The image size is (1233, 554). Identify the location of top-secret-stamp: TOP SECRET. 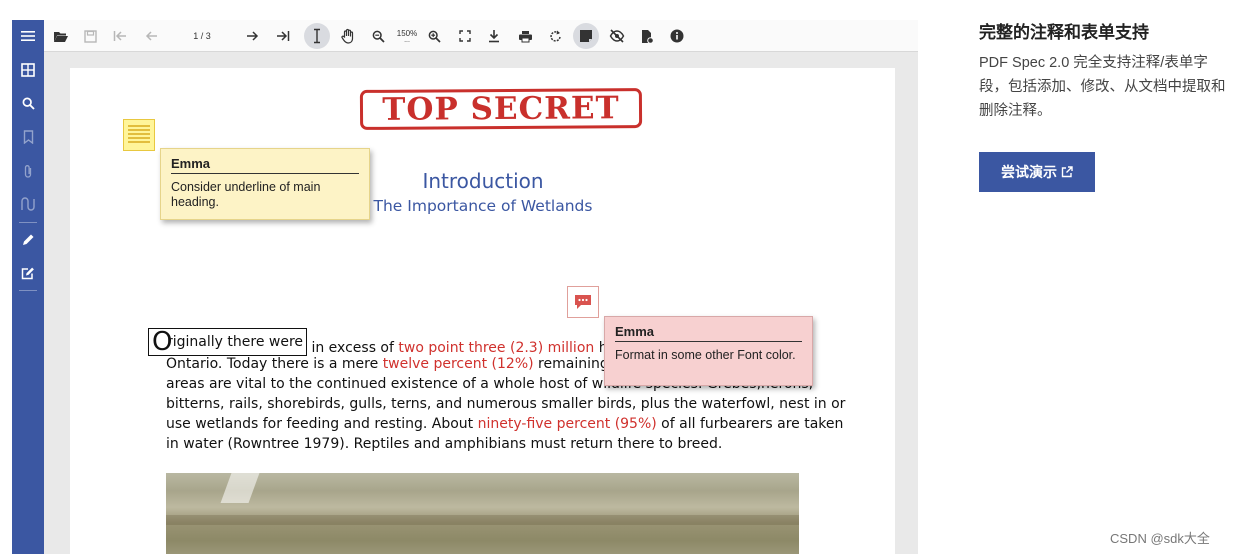
(501, 109).